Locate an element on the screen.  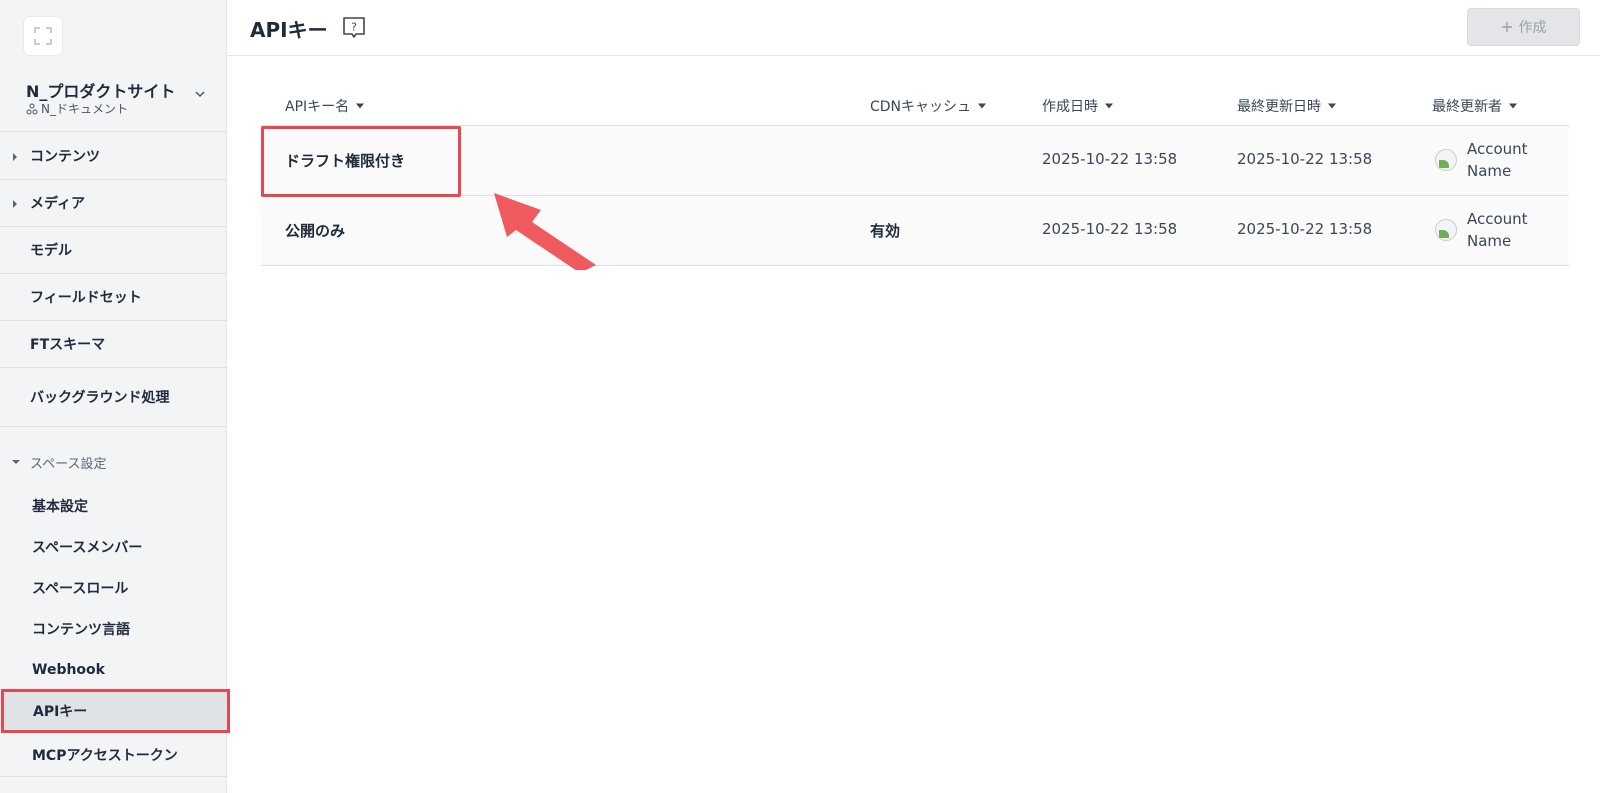
column-header-label: CDNキャッシュ is located at coordinates (921, 107).